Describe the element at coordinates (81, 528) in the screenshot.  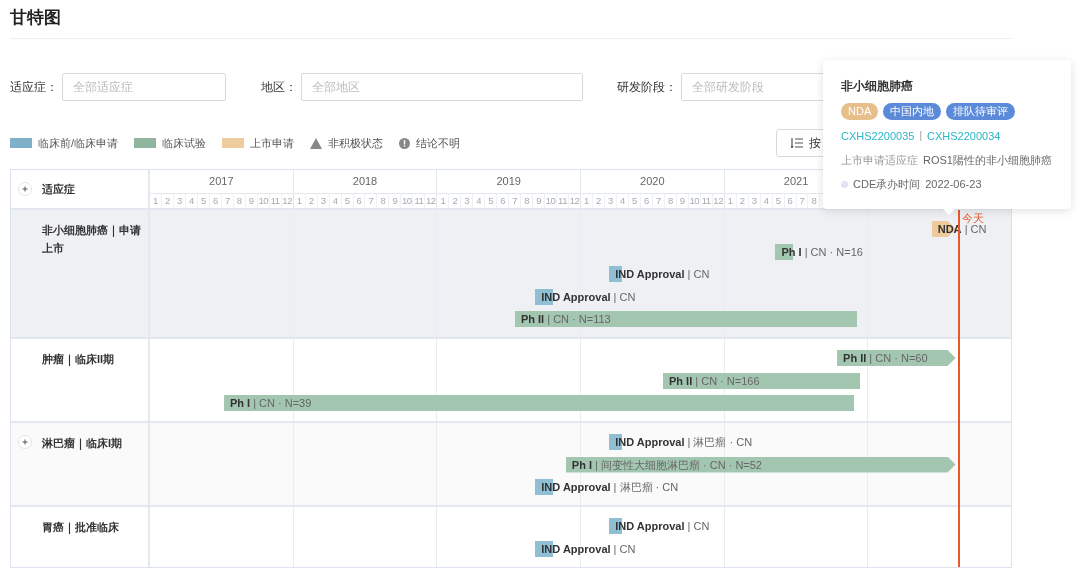
I see `row-label: 胃癌｜批准临床` at that location.